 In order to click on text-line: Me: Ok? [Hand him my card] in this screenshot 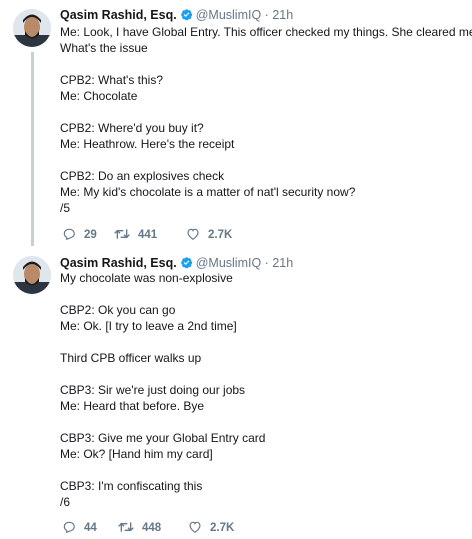, I will do `click(136, 454)`.